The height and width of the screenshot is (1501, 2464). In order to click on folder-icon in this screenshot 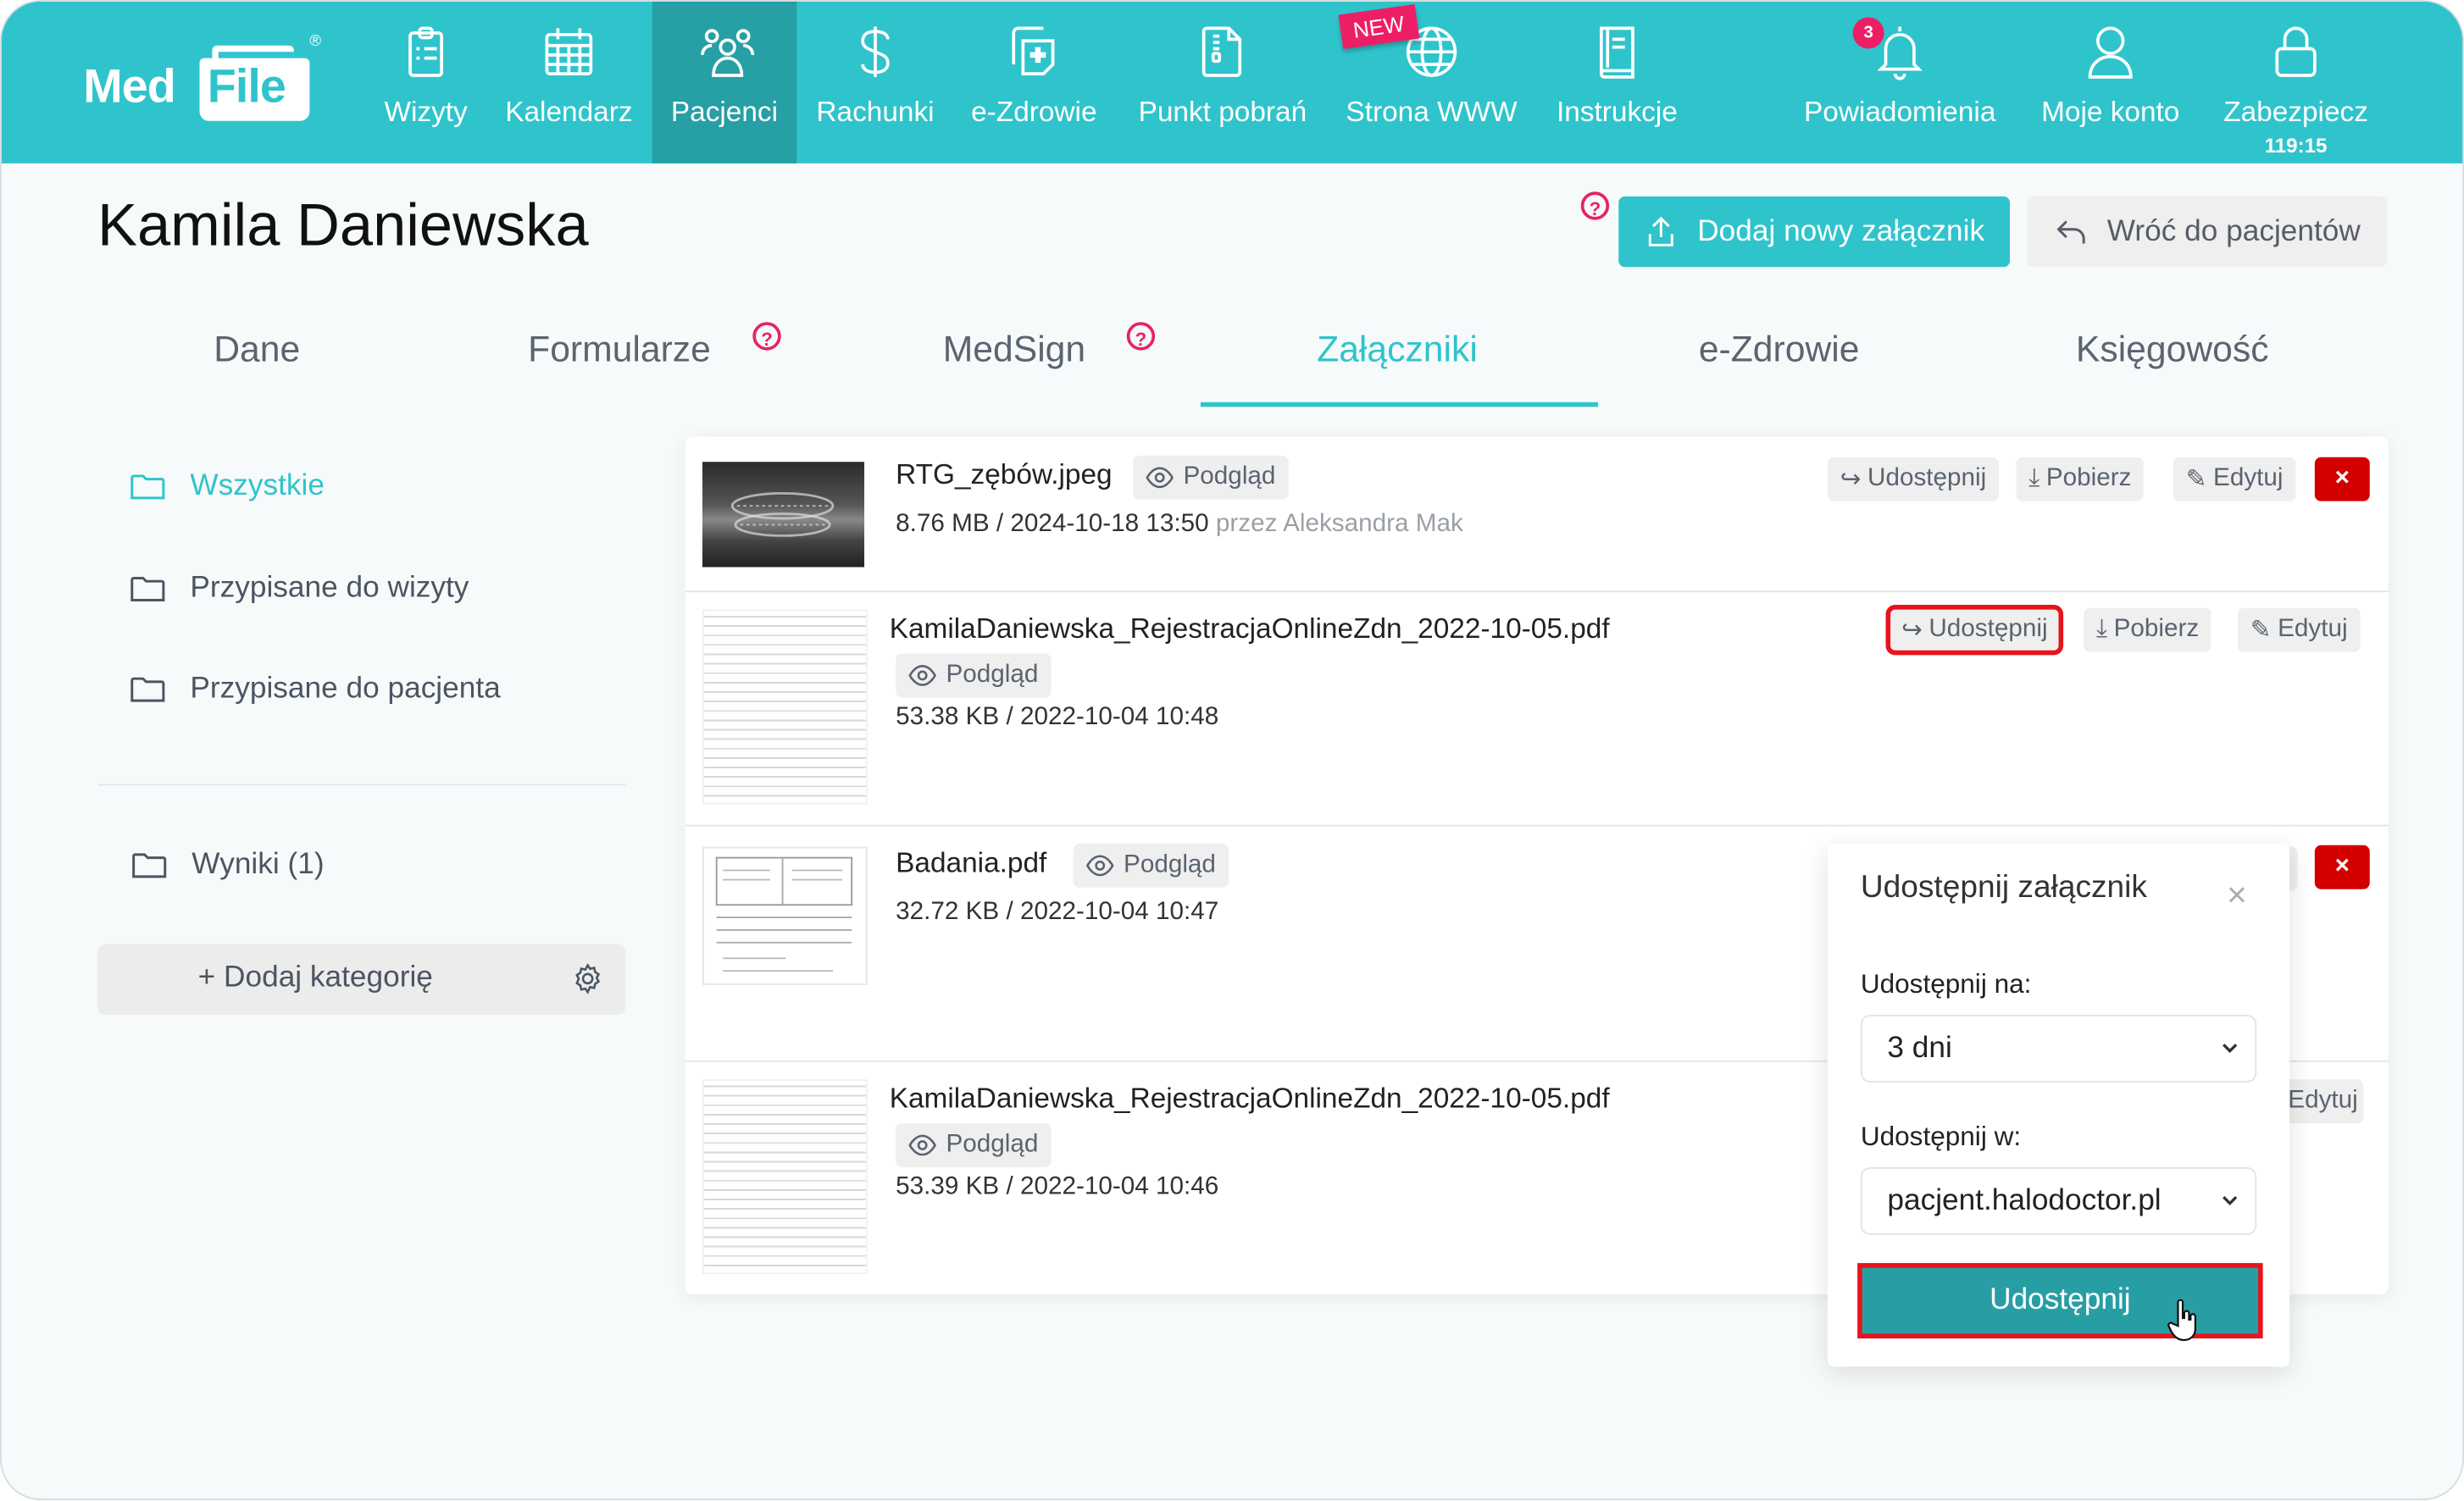, I will do `click(147, 689)`.